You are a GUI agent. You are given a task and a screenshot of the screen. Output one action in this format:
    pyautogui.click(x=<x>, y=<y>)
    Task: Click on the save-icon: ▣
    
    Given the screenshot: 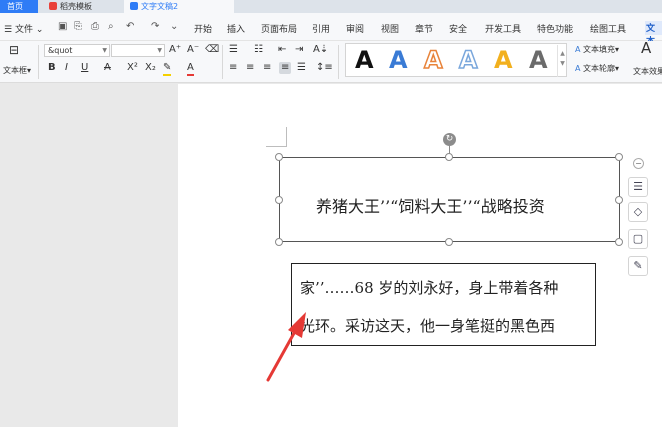 What is the action you would take?
    pyautogui.click(x=62, y=26)
    